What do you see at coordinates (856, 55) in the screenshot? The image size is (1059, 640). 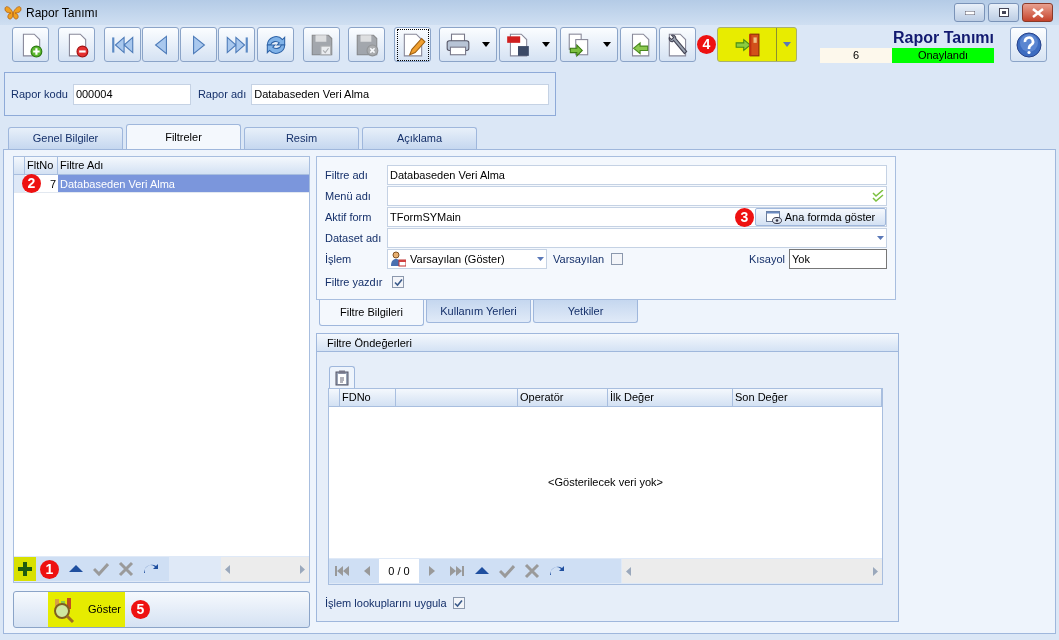 I see `record-number: 6` at bounding box center [856, 55].